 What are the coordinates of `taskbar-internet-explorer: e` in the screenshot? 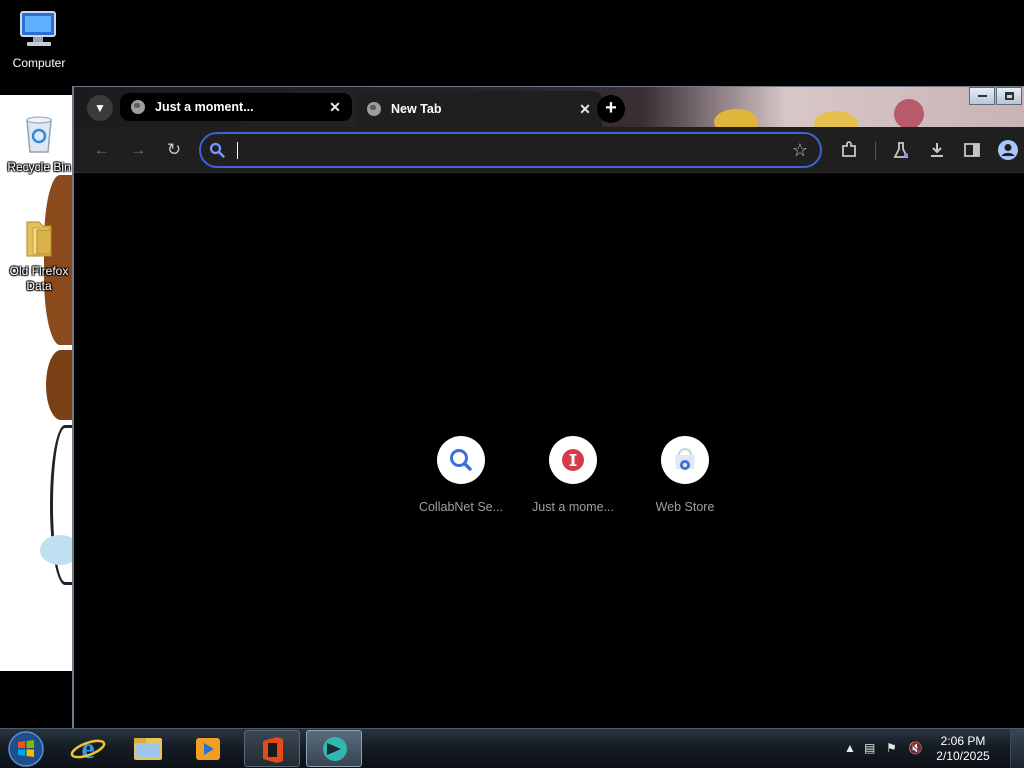 It's located at (88, 748).